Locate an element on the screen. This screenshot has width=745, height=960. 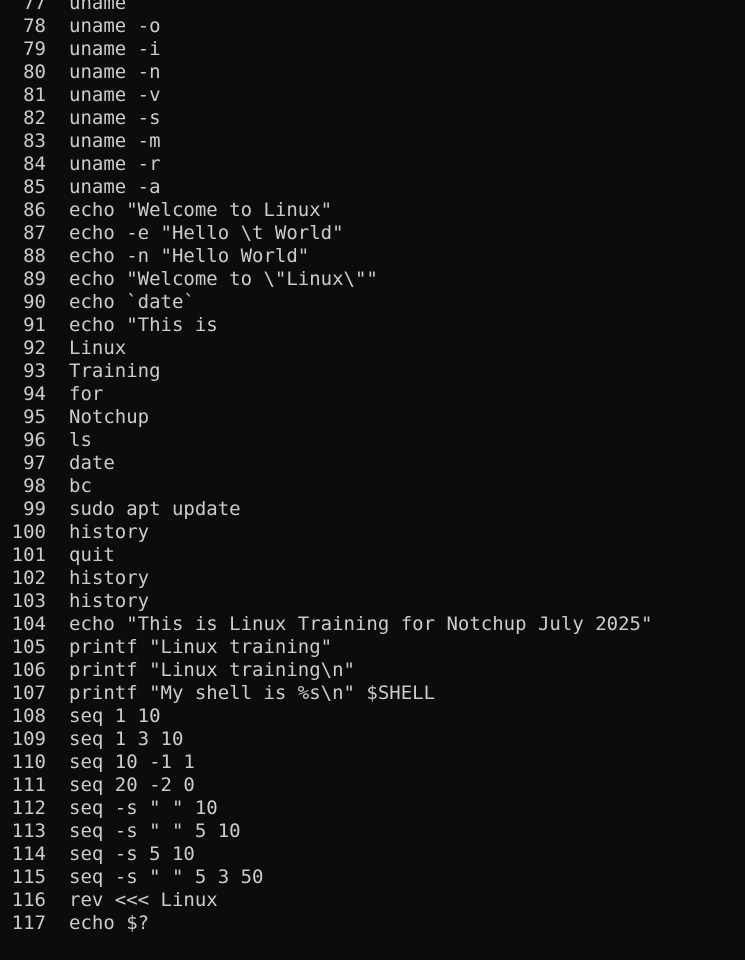
history-line: 94 for is located at coordinates (372, 394).